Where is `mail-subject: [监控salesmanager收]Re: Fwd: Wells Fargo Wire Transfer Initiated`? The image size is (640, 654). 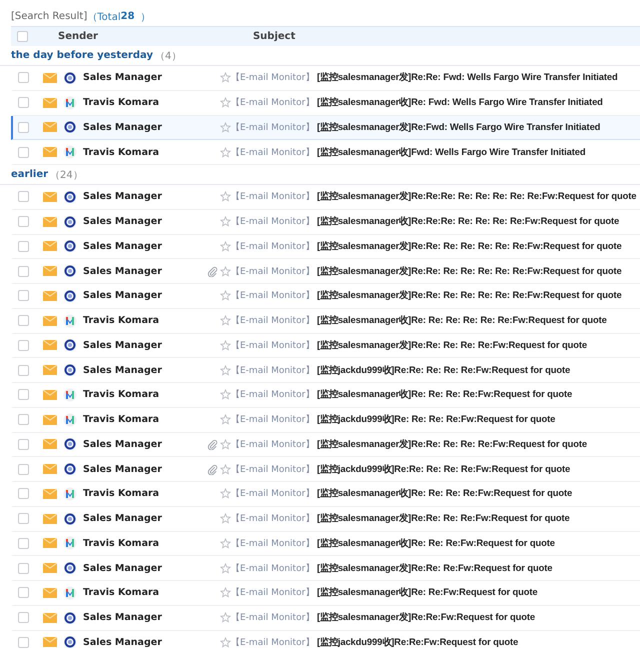 mail-subject: [监控salesmanager收]Re: Fwd: Wells Fargo Wire Transfer Initiated is located at coordinates (460, 103).